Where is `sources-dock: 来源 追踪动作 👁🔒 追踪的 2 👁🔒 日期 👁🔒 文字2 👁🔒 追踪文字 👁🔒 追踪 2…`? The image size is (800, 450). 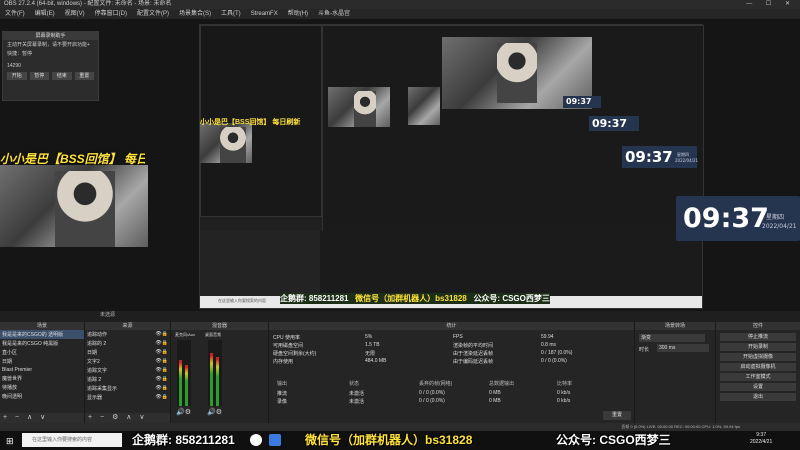 sources-dock: 来源 追踪动作 👁🔒 追踪的 2 👁🔒 日期 👁🔒 文字2 👁🔒 追踪文字 👁🔒 追踪 2… is located at coordinates (128, 372).